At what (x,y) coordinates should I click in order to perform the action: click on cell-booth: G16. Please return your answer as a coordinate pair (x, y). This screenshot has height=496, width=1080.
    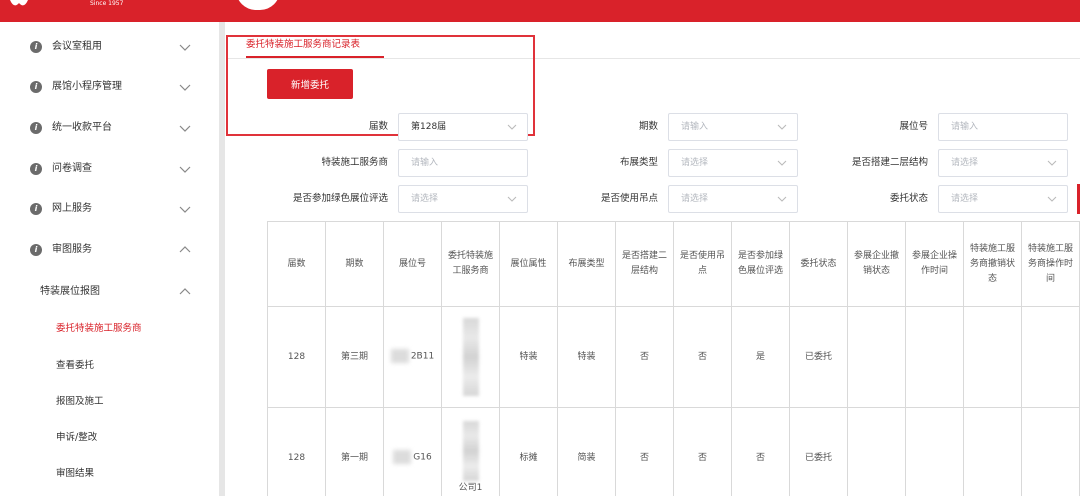
    Looking at the image, I should click on (412, 451).